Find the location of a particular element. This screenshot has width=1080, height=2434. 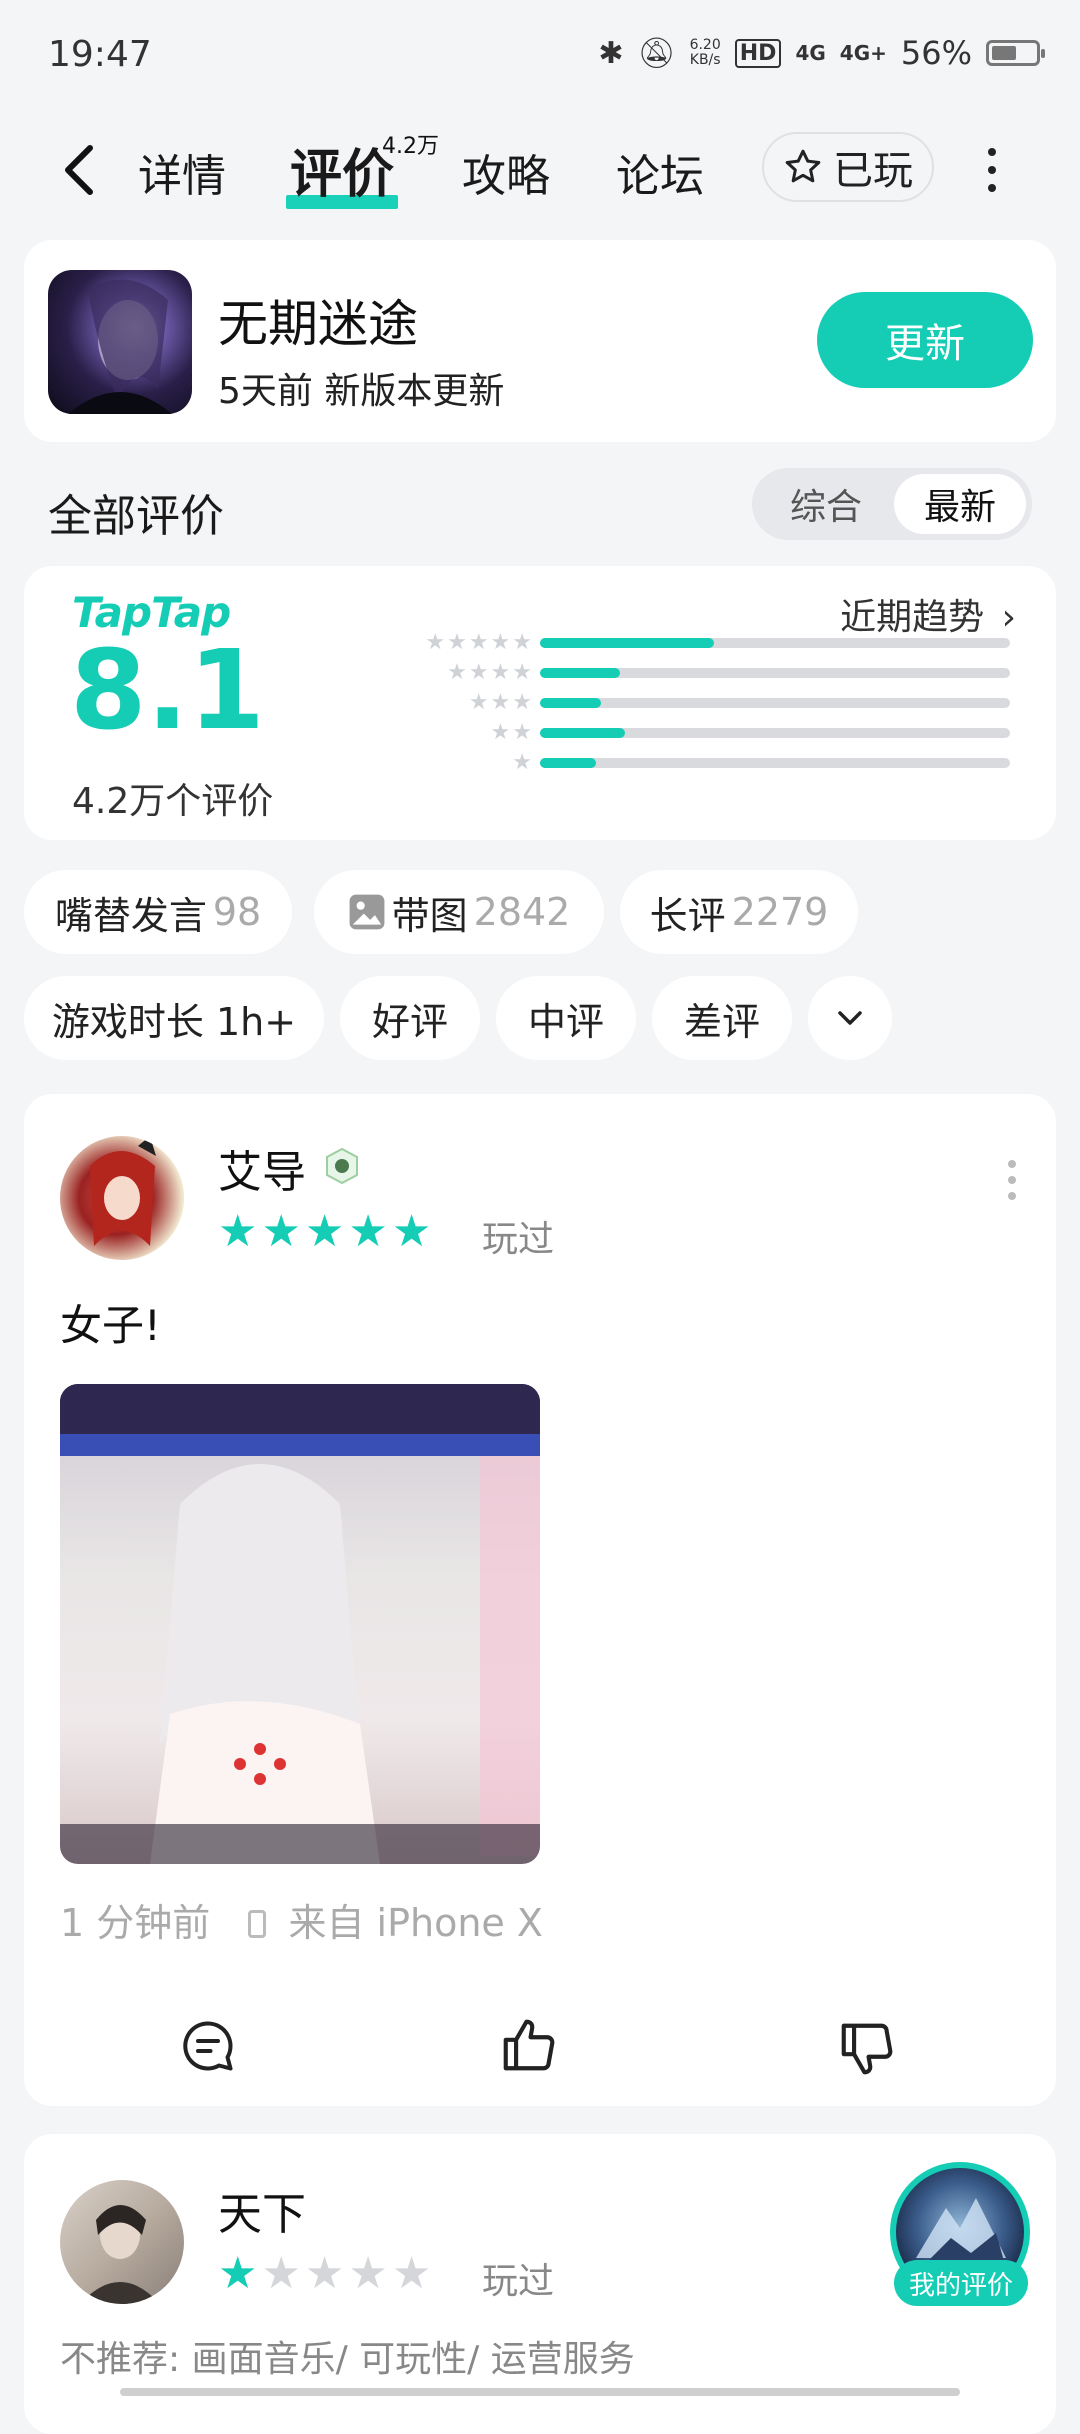

status-bar: 19:47 ✱ 🔕︎ 6.20 KB/s HD 4G 4G+ 56% is located at coordinates (540, 55).